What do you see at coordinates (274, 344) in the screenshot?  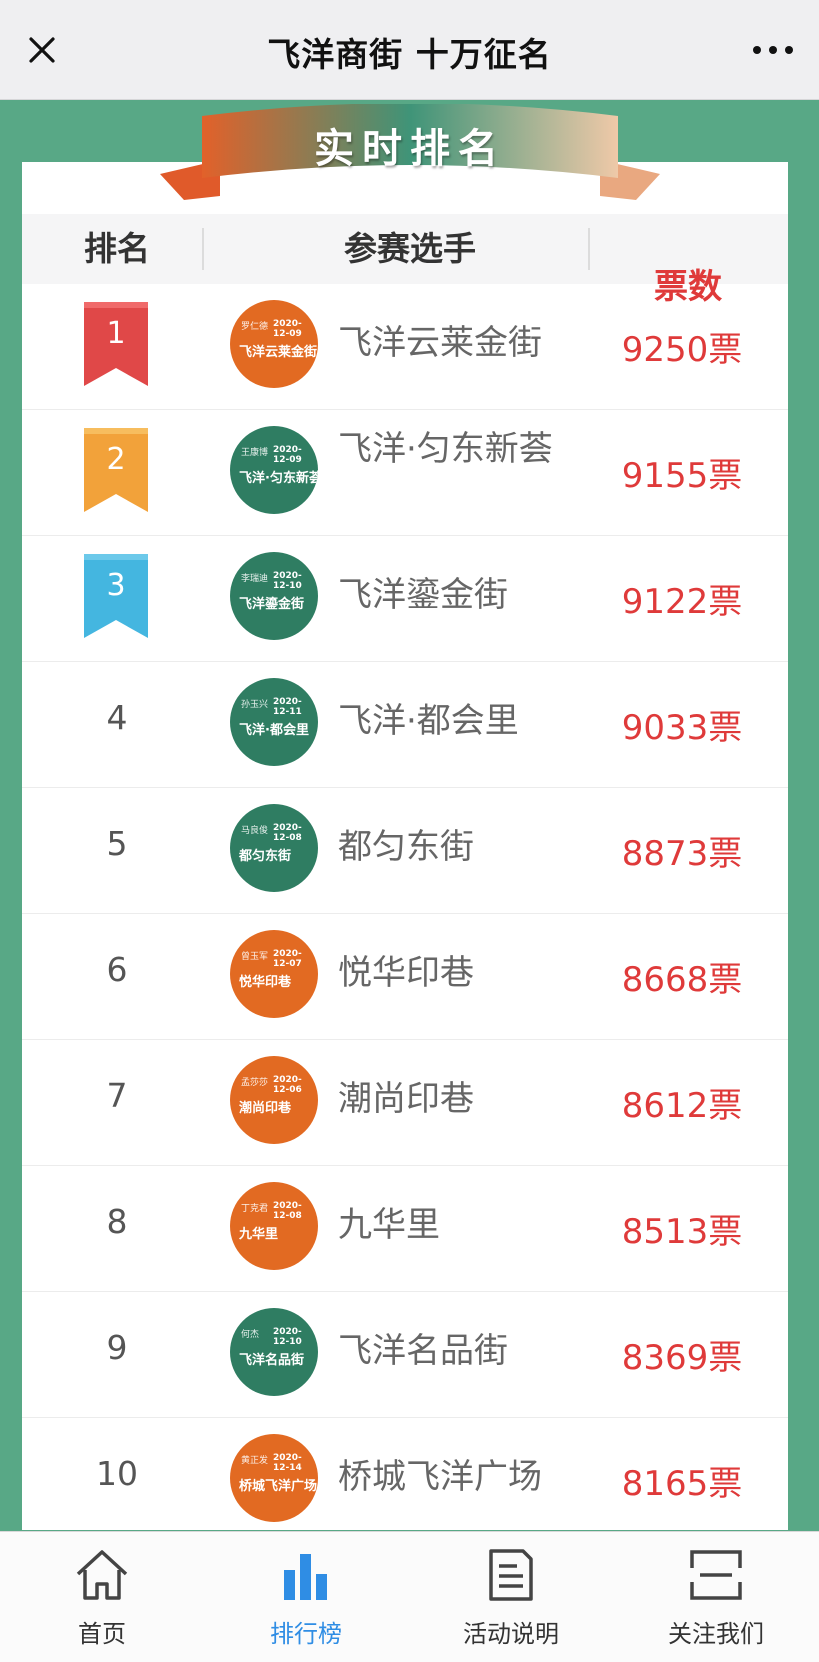 I see `entry-avatar: 罗仁德 2020-12-09 飞洋云莱金街` at bounding box center [274, 344].